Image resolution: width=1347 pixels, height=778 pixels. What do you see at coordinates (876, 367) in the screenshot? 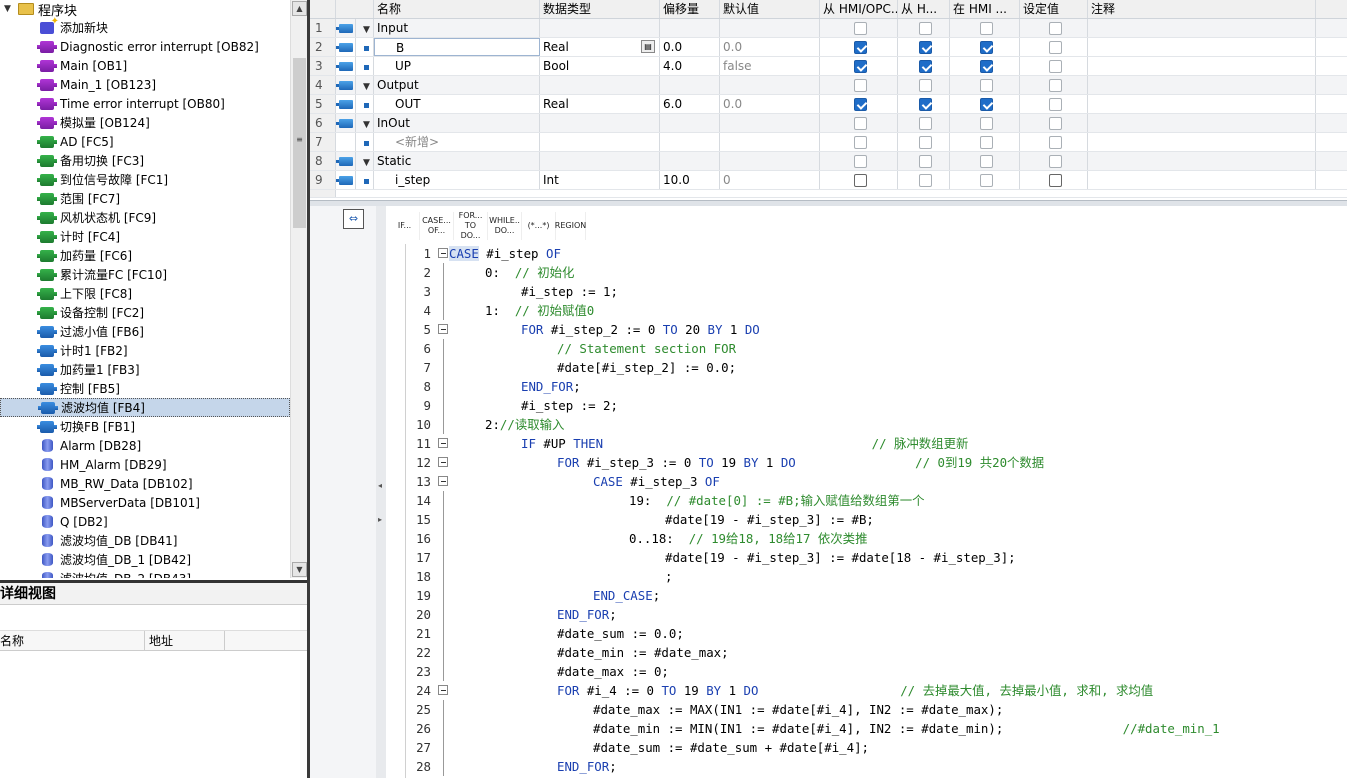
I see `code-line: 7 #date[#i_step_2] := 0.0;` at bounding box center [876, 367].